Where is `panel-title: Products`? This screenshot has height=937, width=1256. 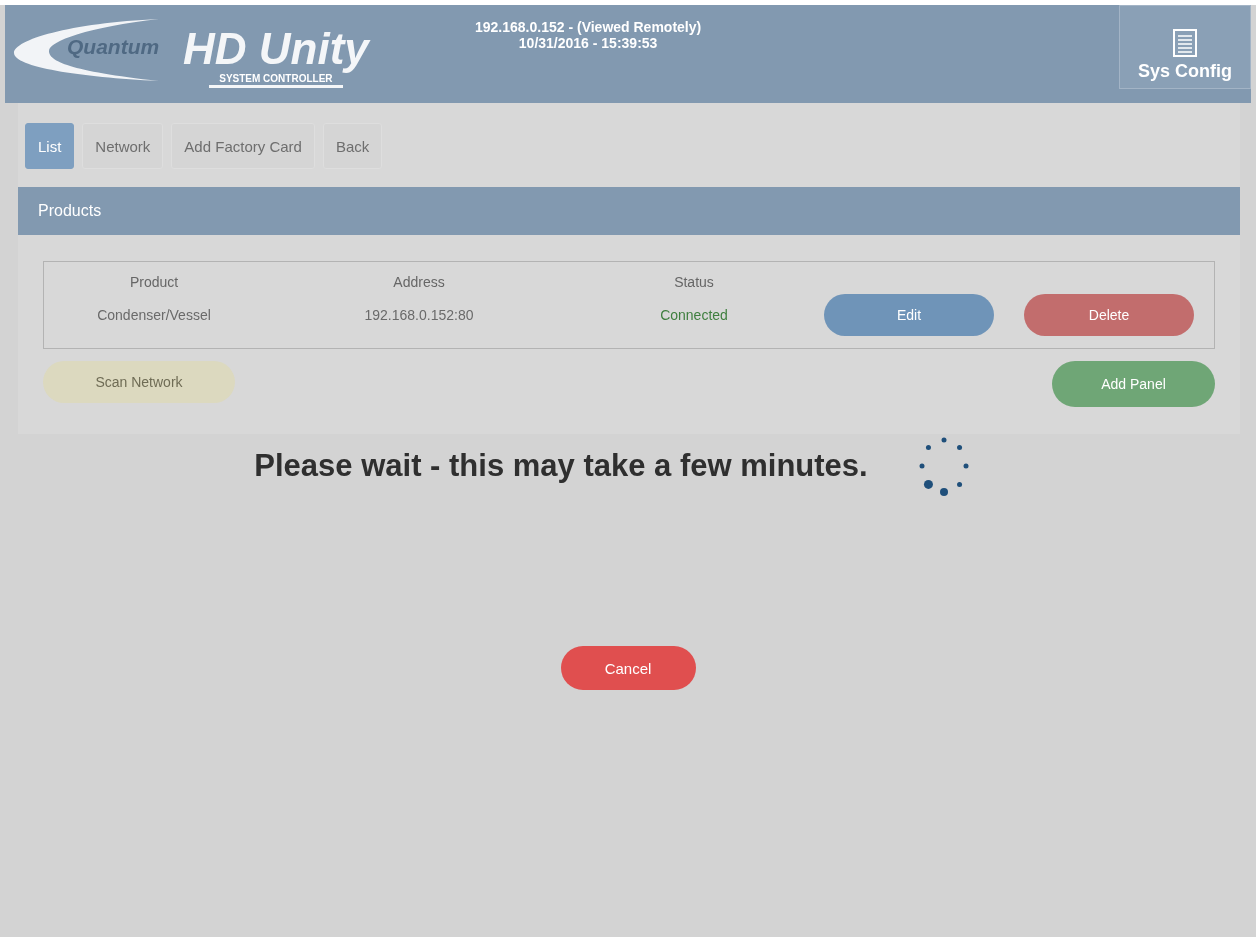 panel-title: Products is located at coordinates (70, 211).